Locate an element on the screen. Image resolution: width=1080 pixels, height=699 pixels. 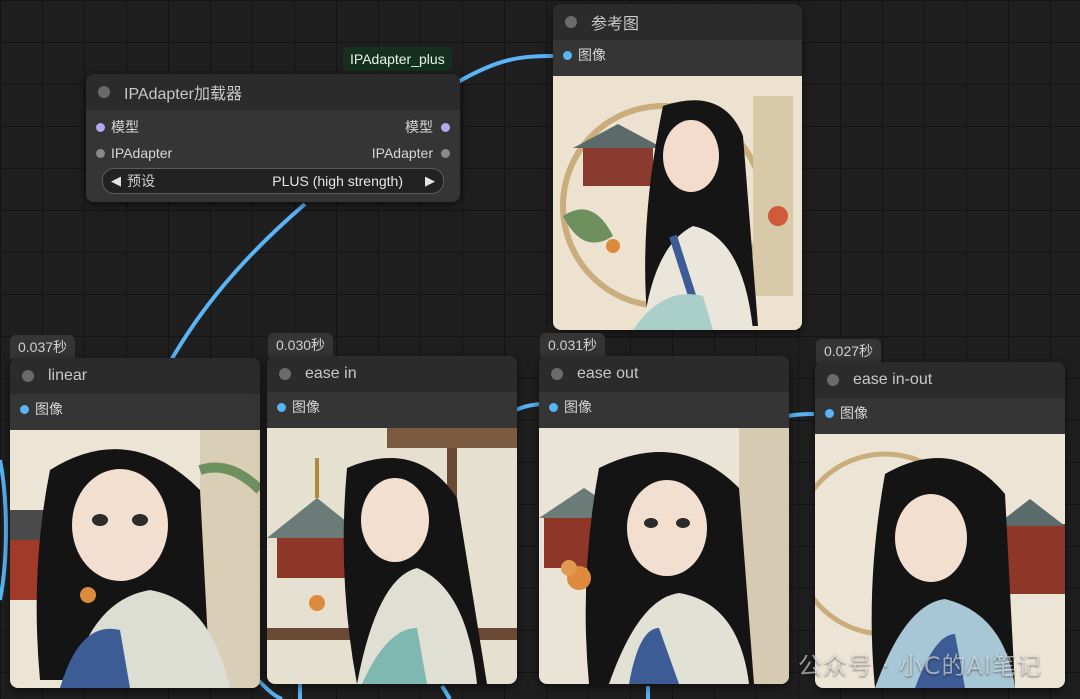
ease-in-header: ease in is located at coordinates (392, 374).